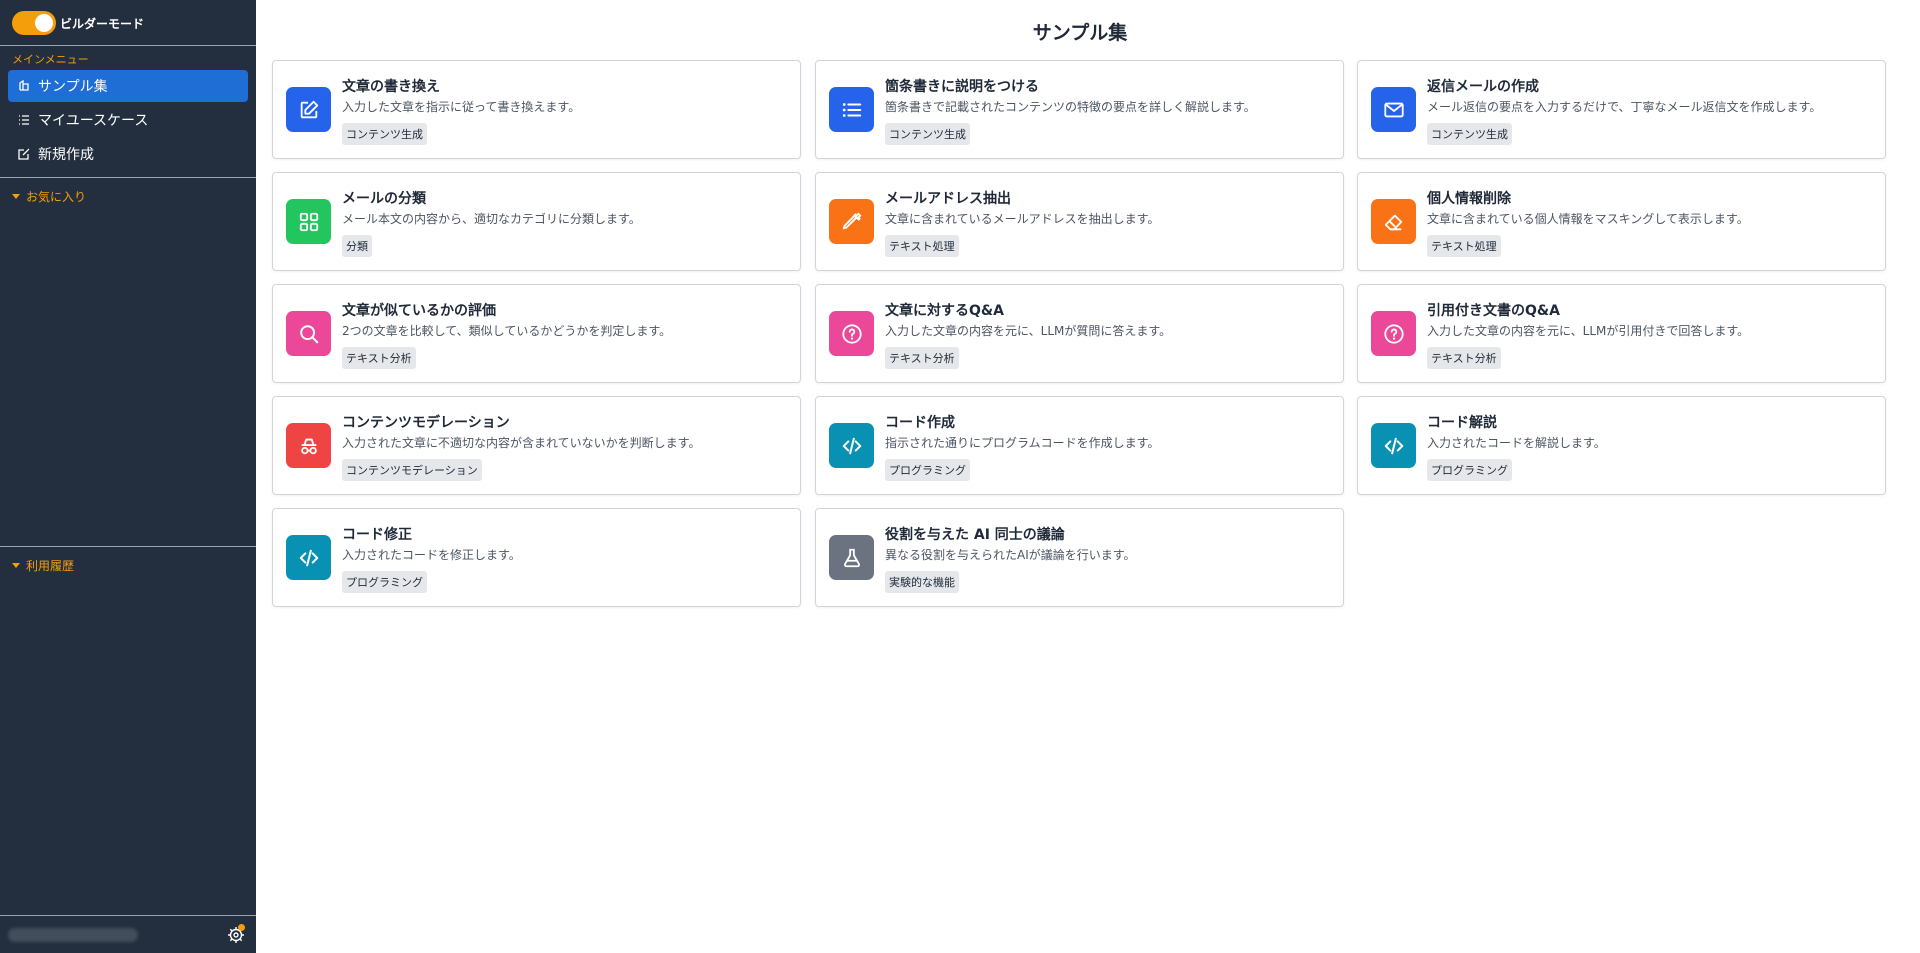  What do you see at coordinates (1621, 445) in the screenshot?
I see `sample-card: コード解説 入力されたコードを解説します。 プログラミング` at bounding box center [1621, 445].